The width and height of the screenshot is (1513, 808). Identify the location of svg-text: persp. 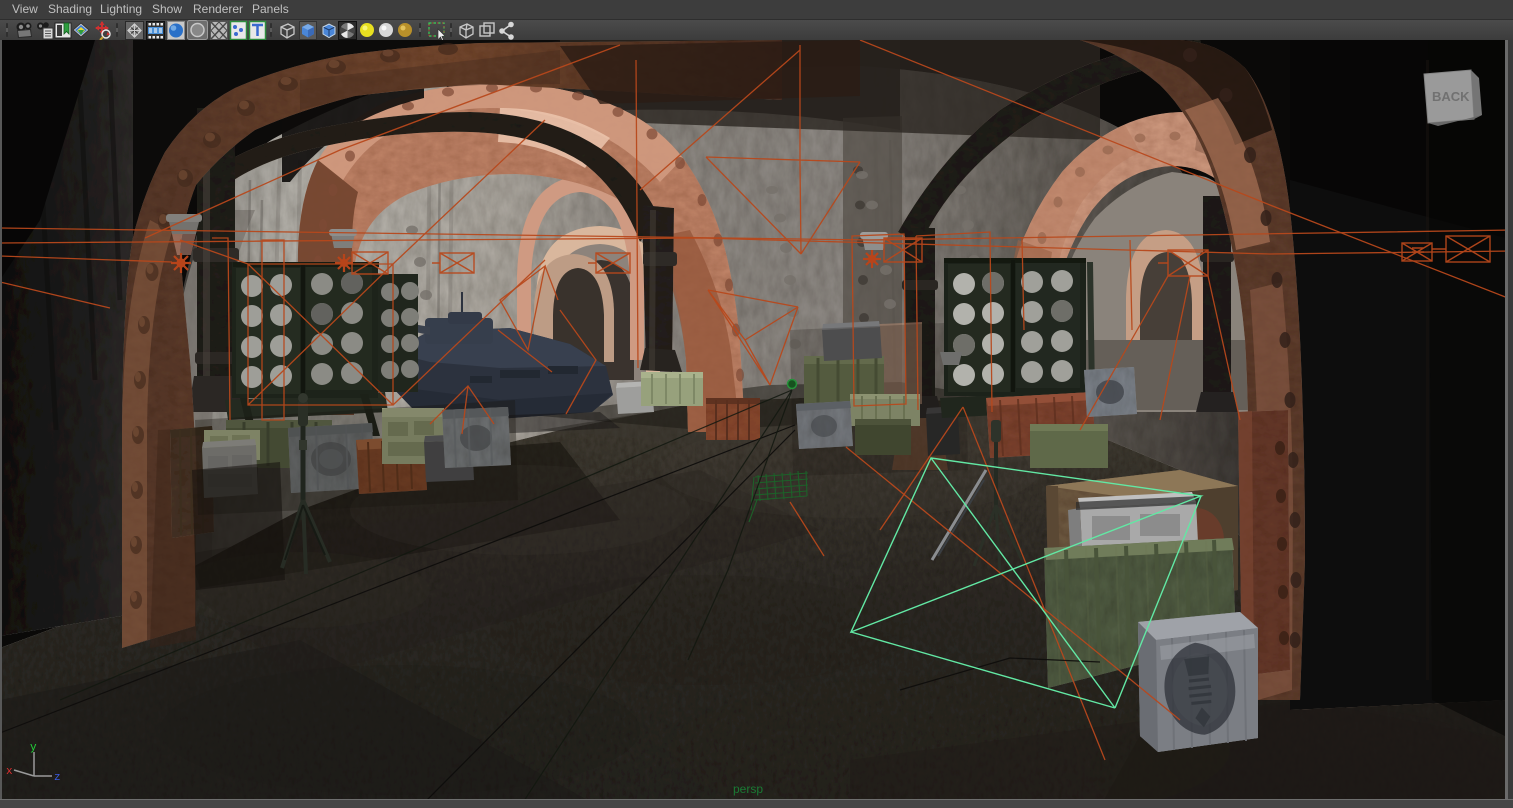
(748, 789).